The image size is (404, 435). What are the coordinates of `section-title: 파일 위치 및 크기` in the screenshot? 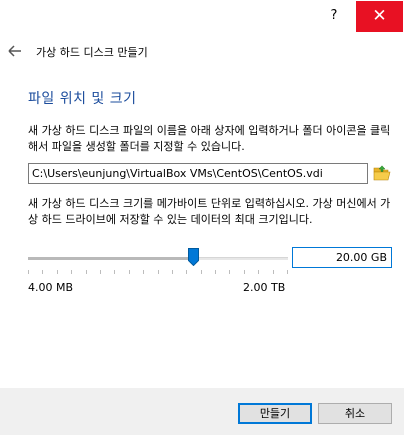 It's located at (82, 99).